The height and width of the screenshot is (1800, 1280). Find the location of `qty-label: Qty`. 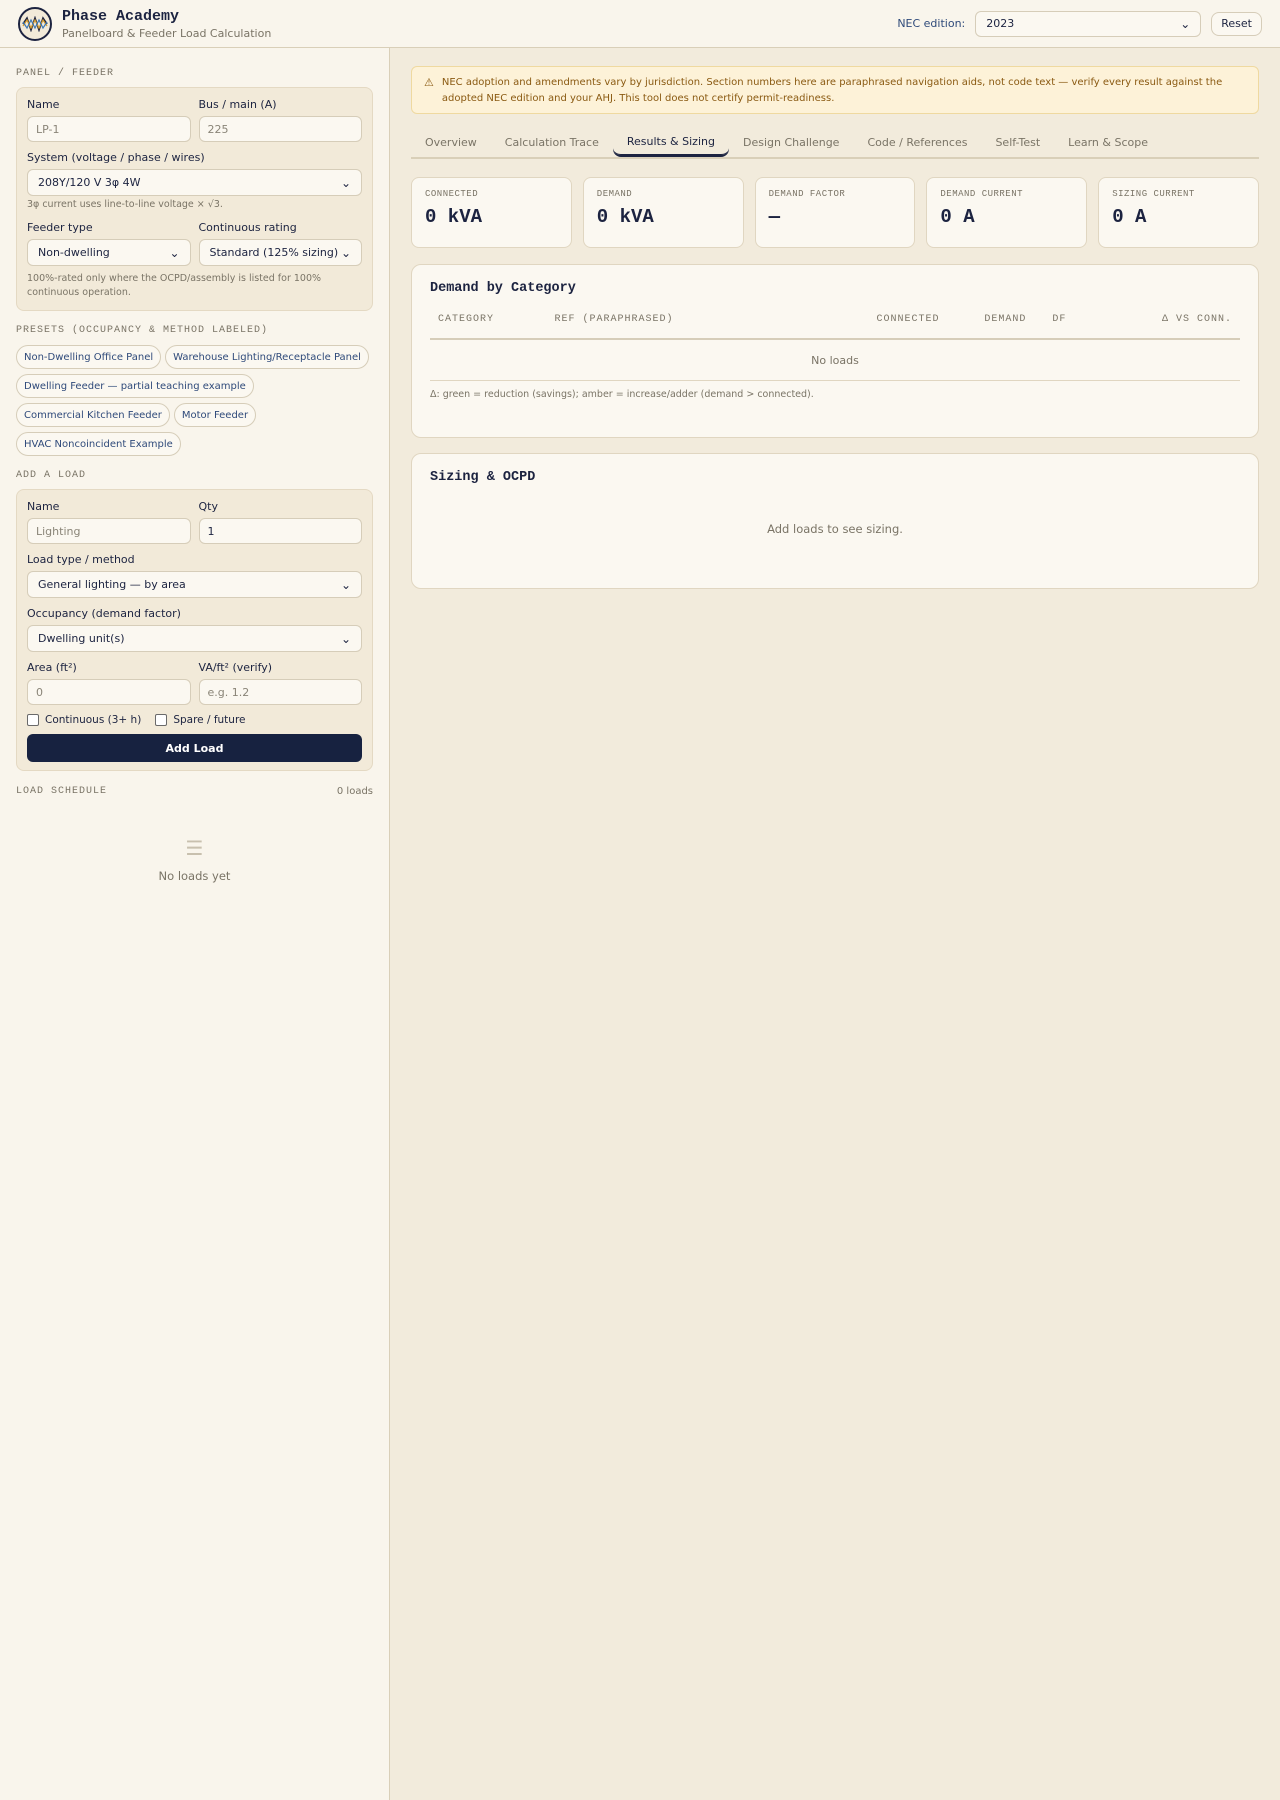

qty-label: Qty is located at coordinates (208, 506).